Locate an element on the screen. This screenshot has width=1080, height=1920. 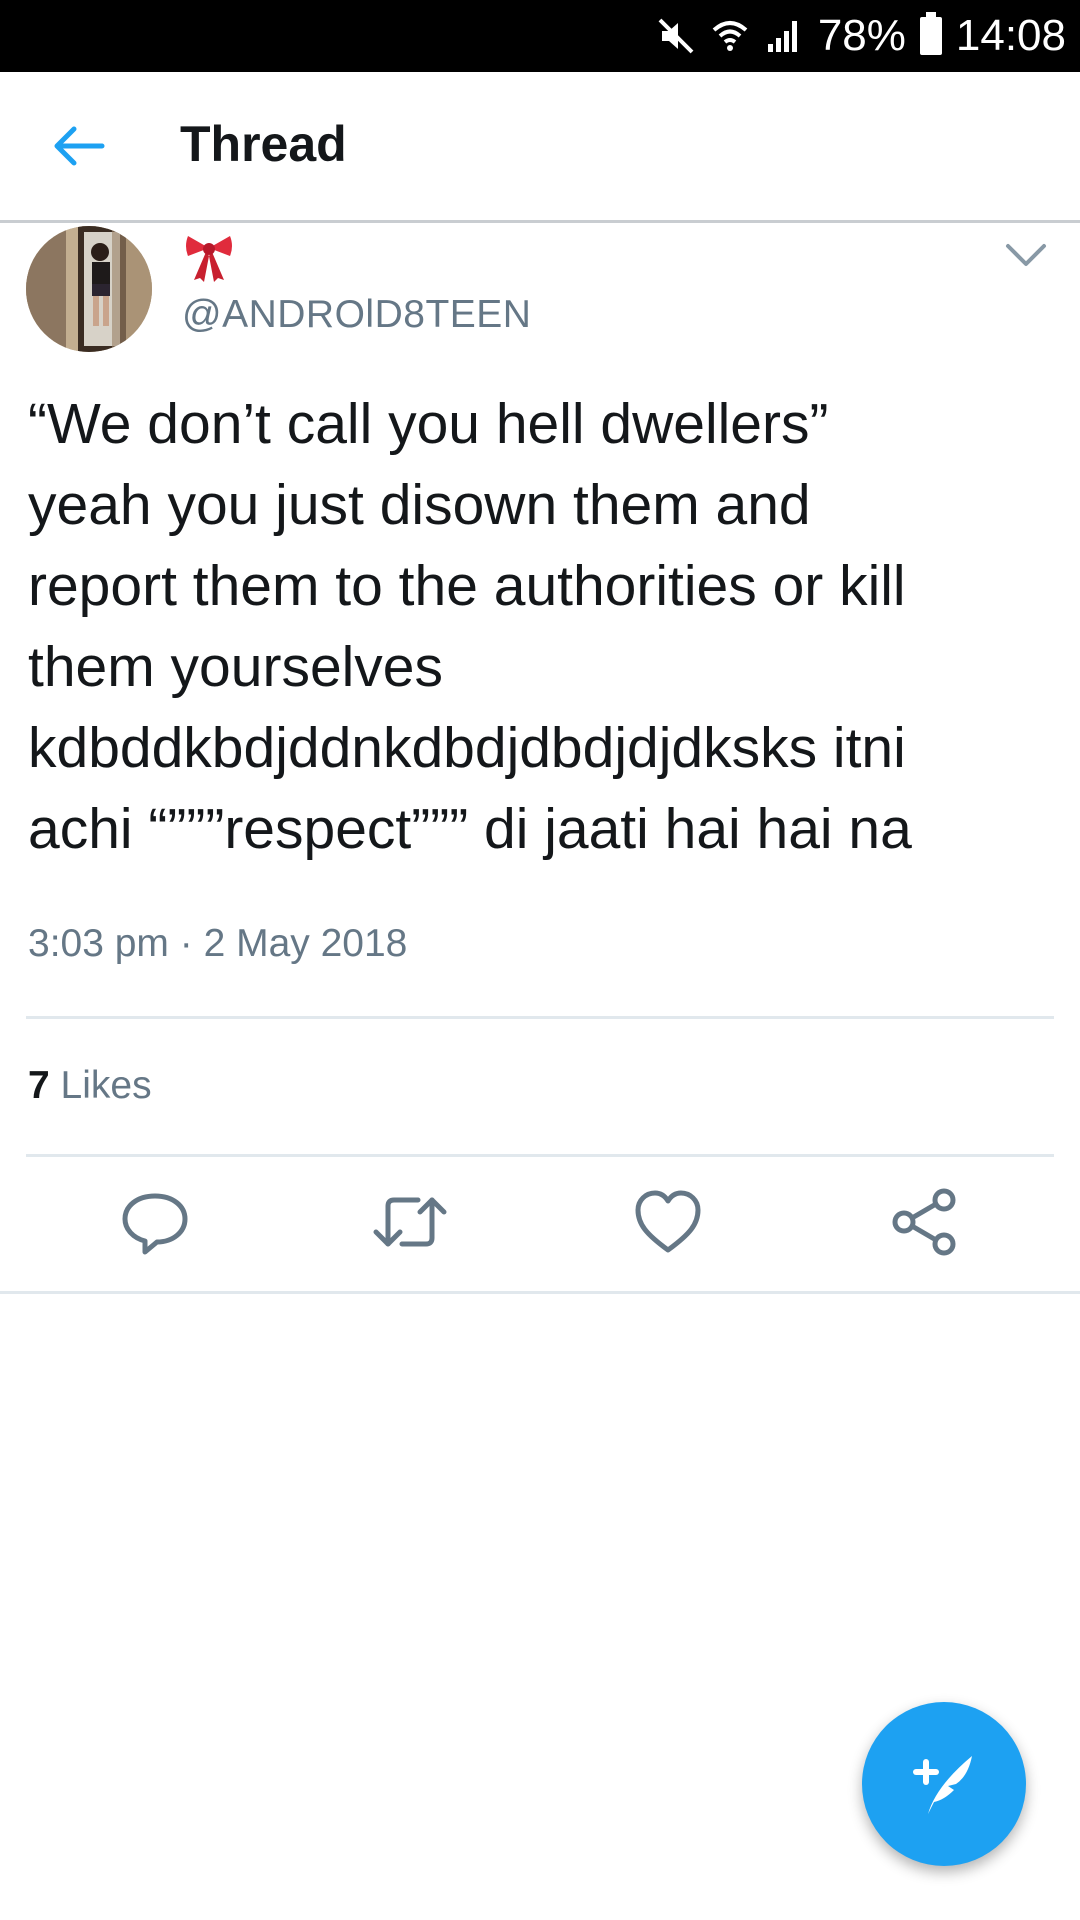
likes-label: Likes is located at coordinates (106, 1085).